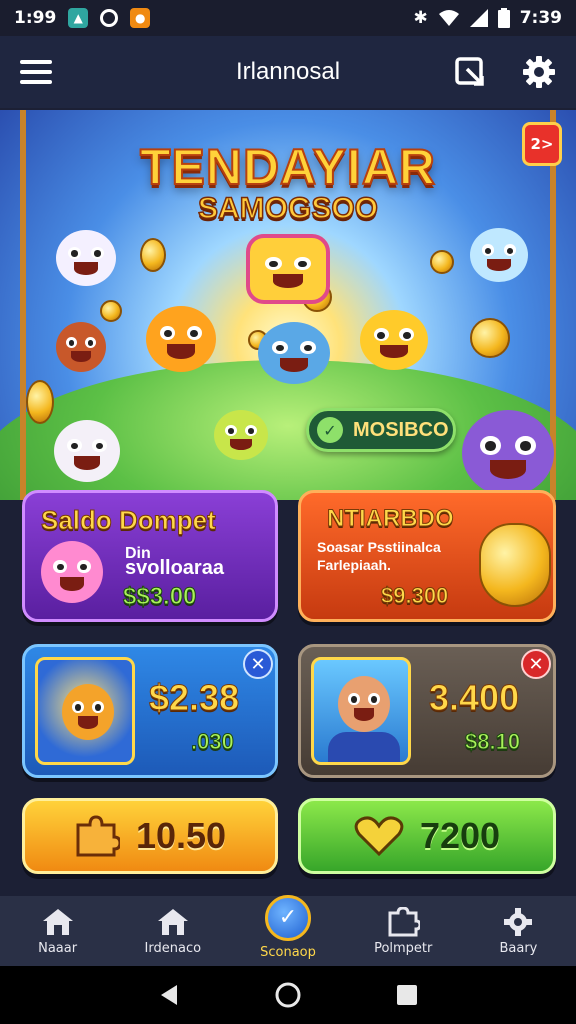 The image size is (576, 1024). Describe the element at coordinates (150, 556) in the screenshot. I see `wallet-balance-card: Saldo Dompet Din svolloaraa $$3.00` at that location.